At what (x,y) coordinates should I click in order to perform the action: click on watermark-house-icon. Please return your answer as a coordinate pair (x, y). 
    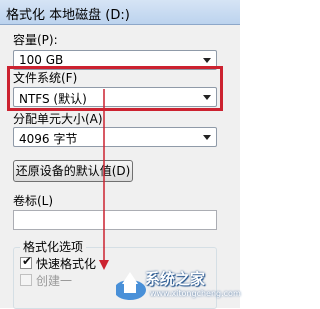
    Looking at the image, I should click on (130, 278).